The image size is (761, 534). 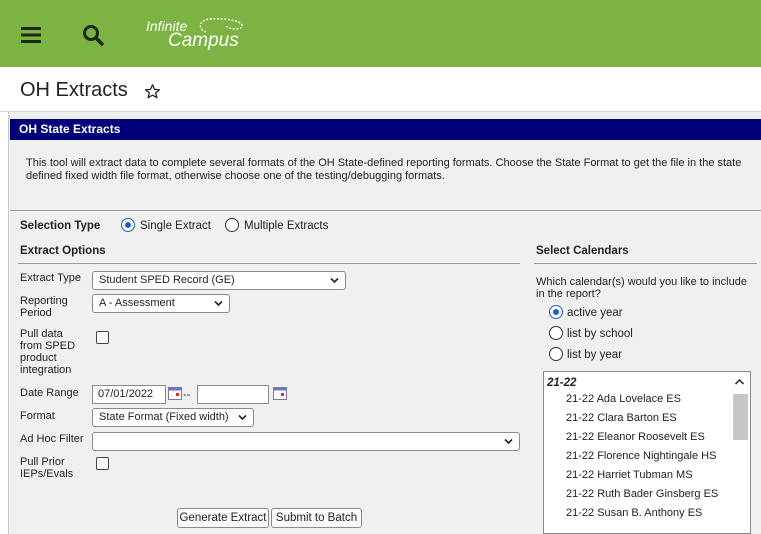 I want to click on extract-options-divider, so click(x=269, y=263).